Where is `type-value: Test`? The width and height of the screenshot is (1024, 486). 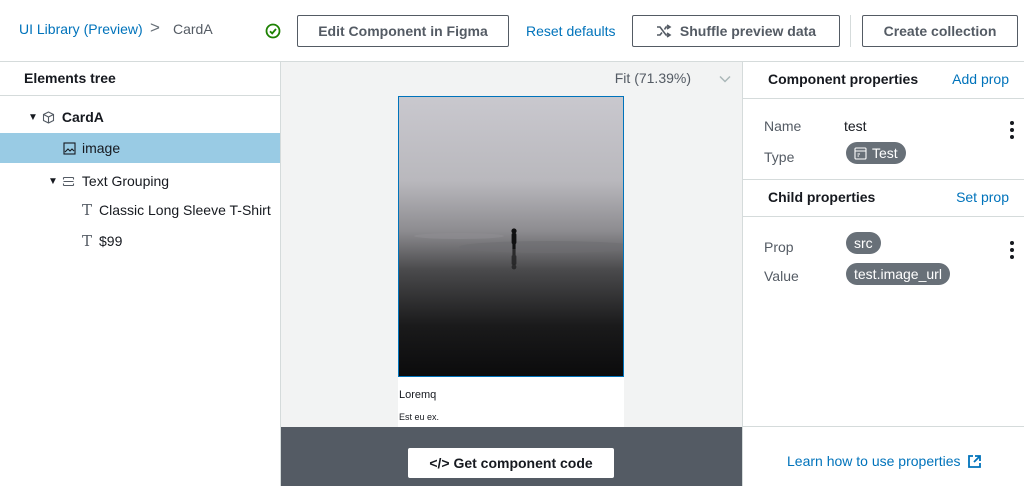
type-value: Test is located at coordinates (885, 153).